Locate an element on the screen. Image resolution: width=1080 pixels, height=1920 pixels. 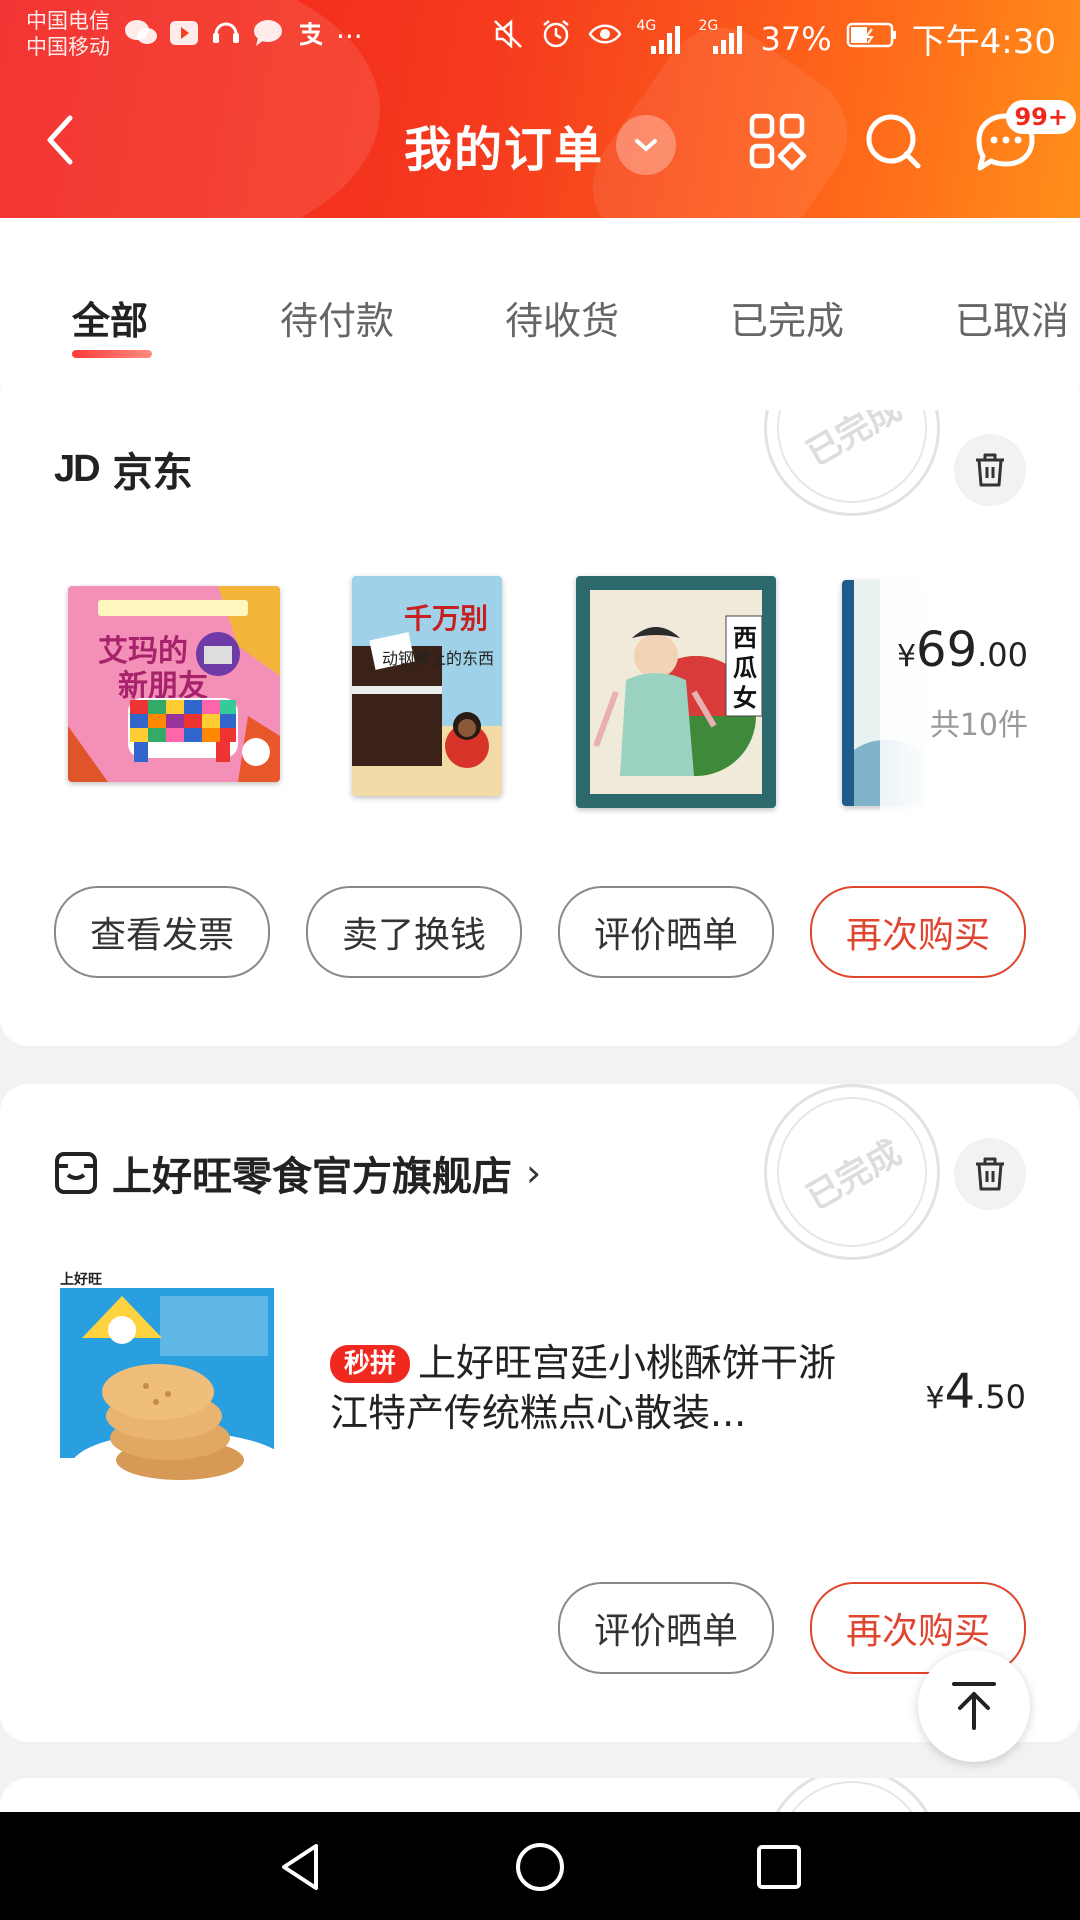
battery-icon is located at coordinates (872, 39).